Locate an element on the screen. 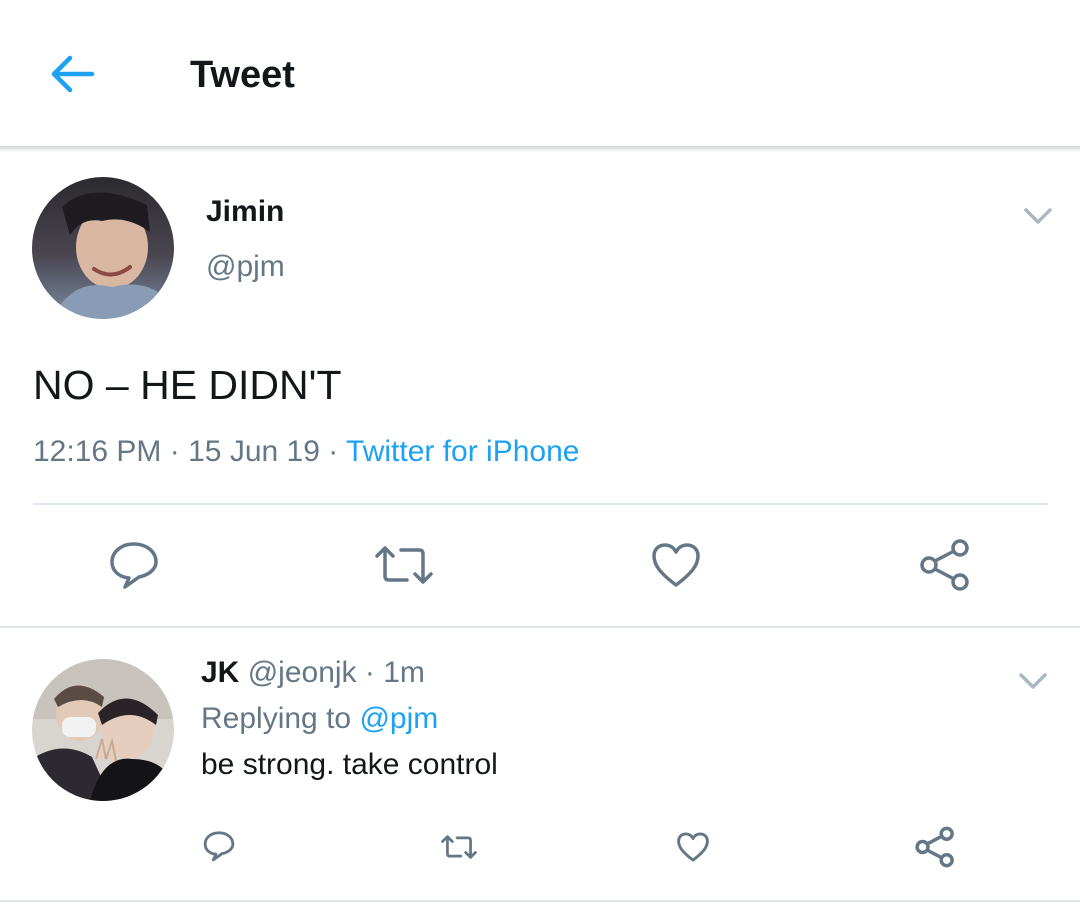  reply-like-button is located at coordinates (693, 847).